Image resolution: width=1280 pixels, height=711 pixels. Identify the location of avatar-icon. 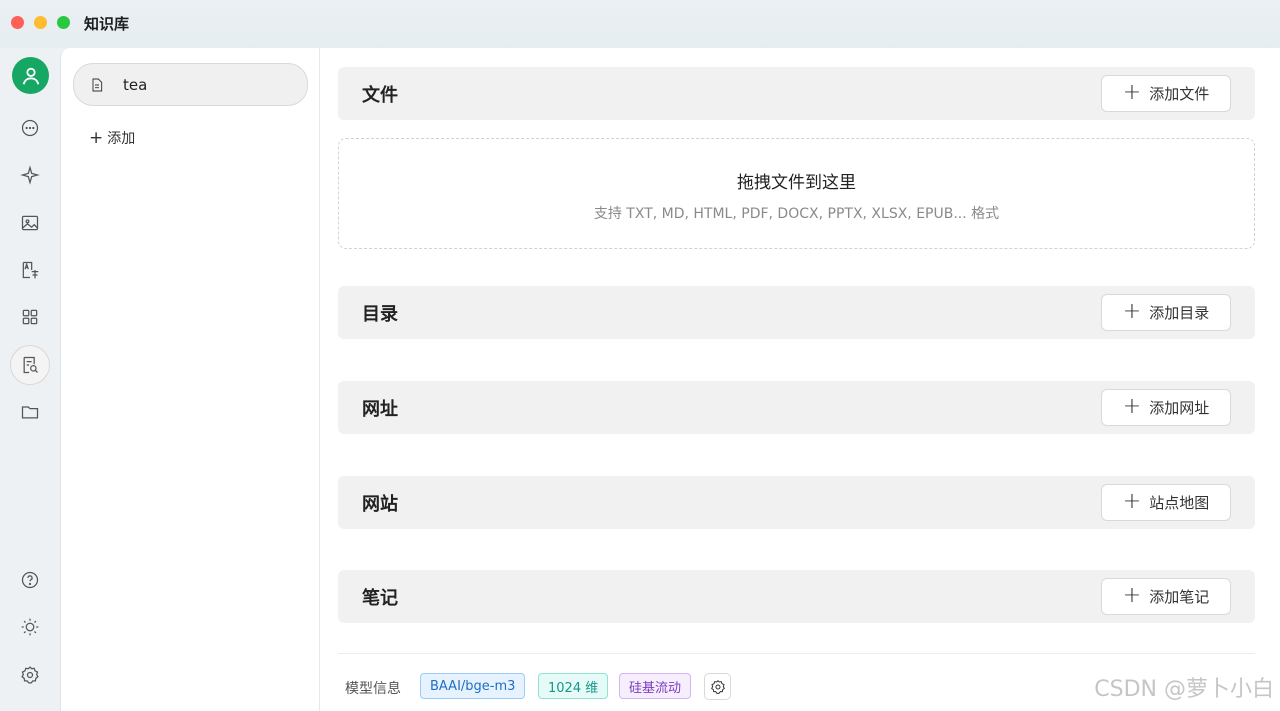
(30, 75).